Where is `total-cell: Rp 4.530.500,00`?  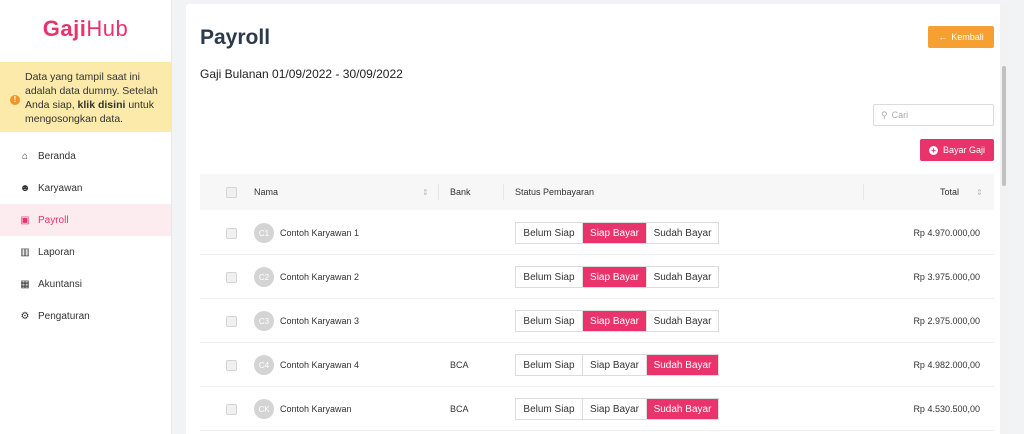 total-cell: Rp 4.530.500,00 is located at coordinates (946, 409).